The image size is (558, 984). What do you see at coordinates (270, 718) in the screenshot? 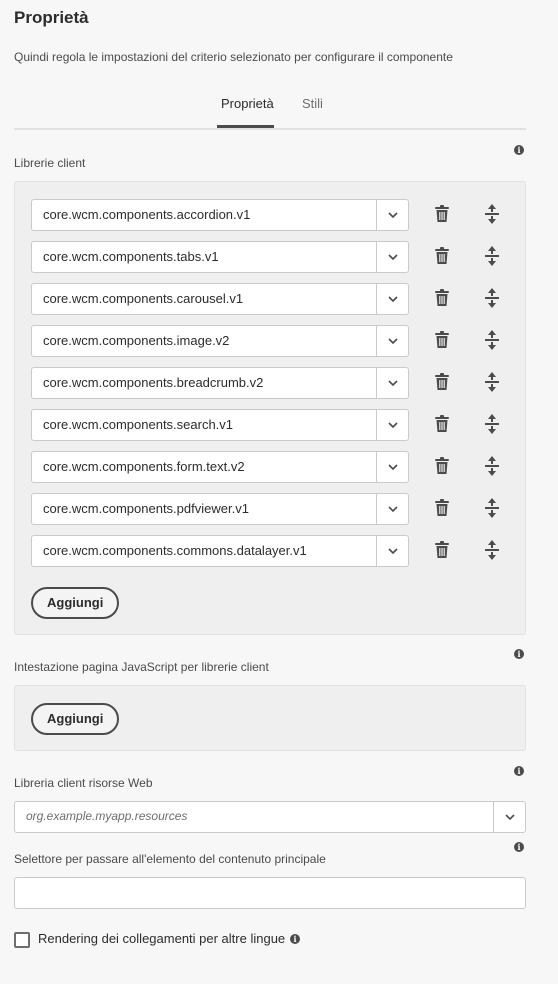
I see `js-head-libs-panel: Aggiungi` at bounding box center [270, 718].